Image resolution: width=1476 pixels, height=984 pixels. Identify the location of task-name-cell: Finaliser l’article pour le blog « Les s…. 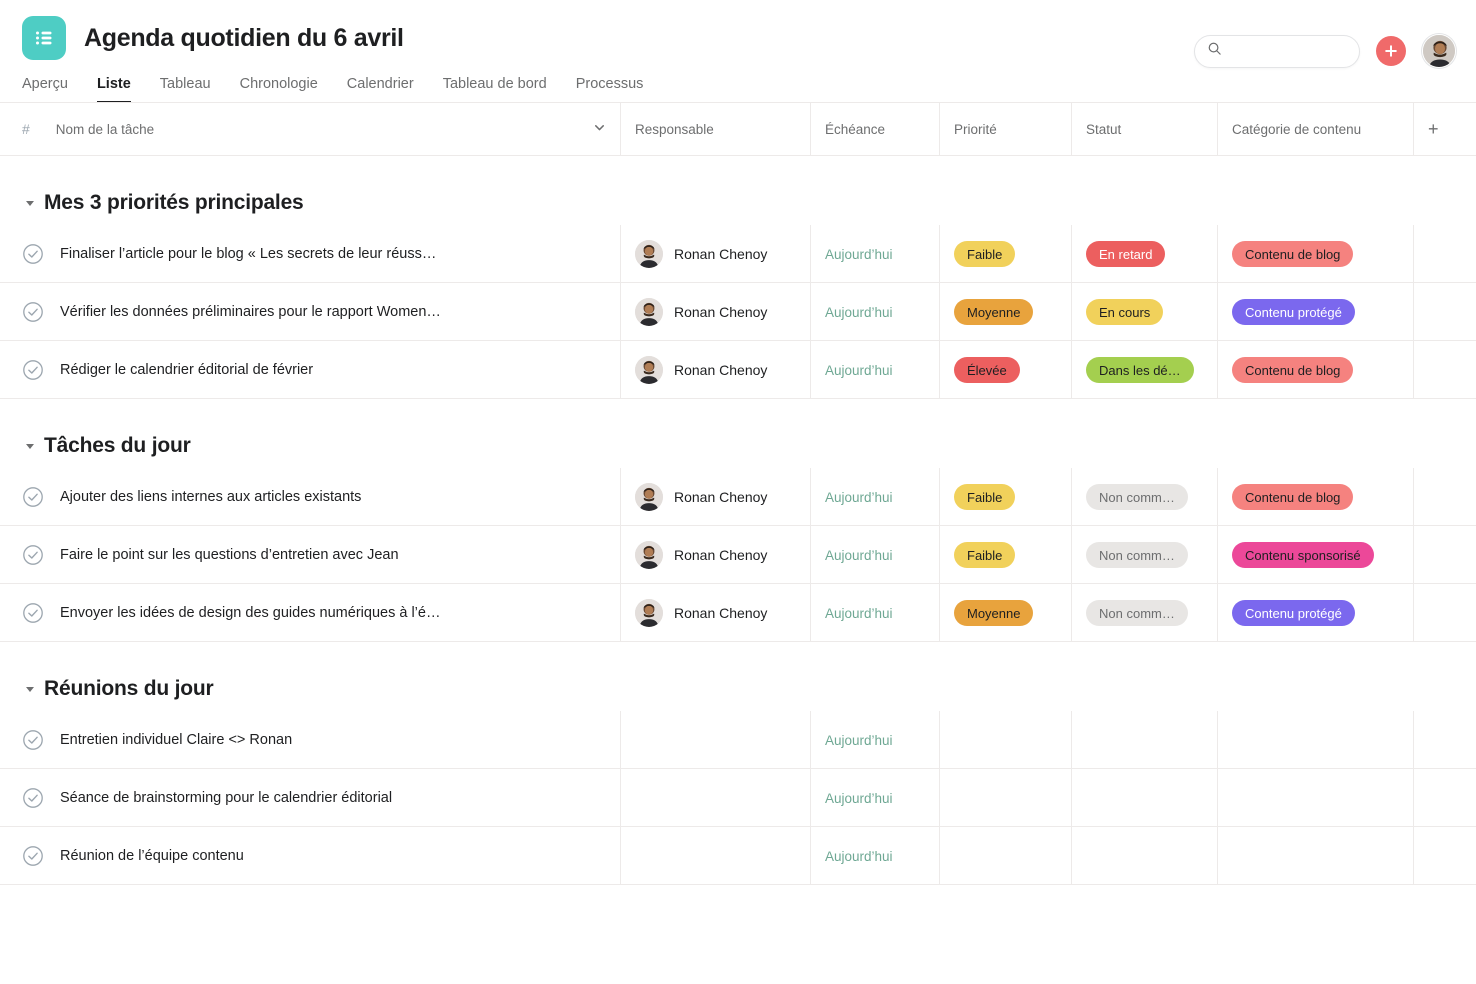
(310, 254).